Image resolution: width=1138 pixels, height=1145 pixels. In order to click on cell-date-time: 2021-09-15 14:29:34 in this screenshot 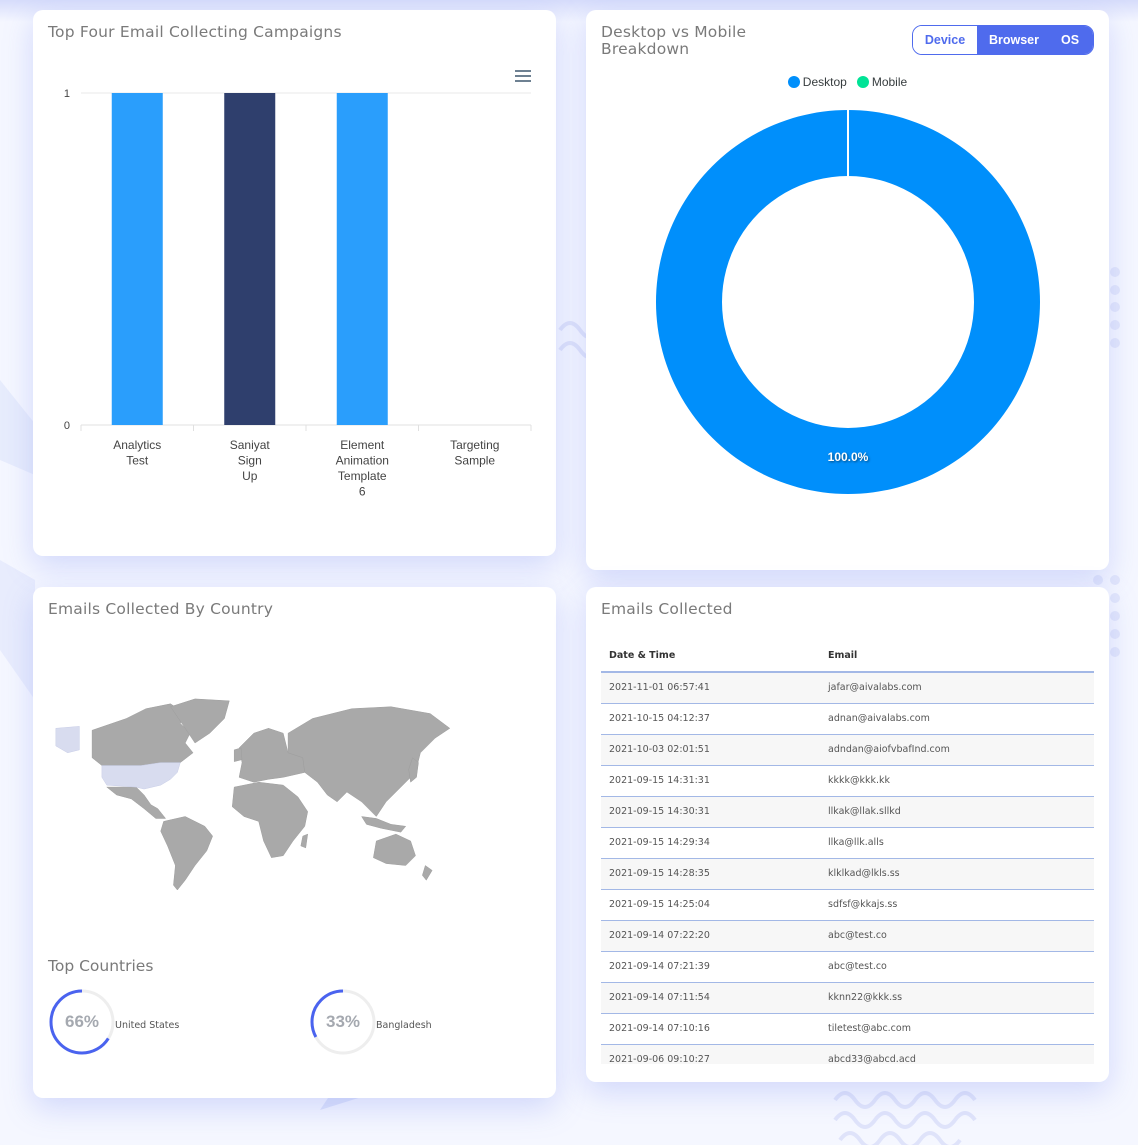, I will do `click(710, 843)`.